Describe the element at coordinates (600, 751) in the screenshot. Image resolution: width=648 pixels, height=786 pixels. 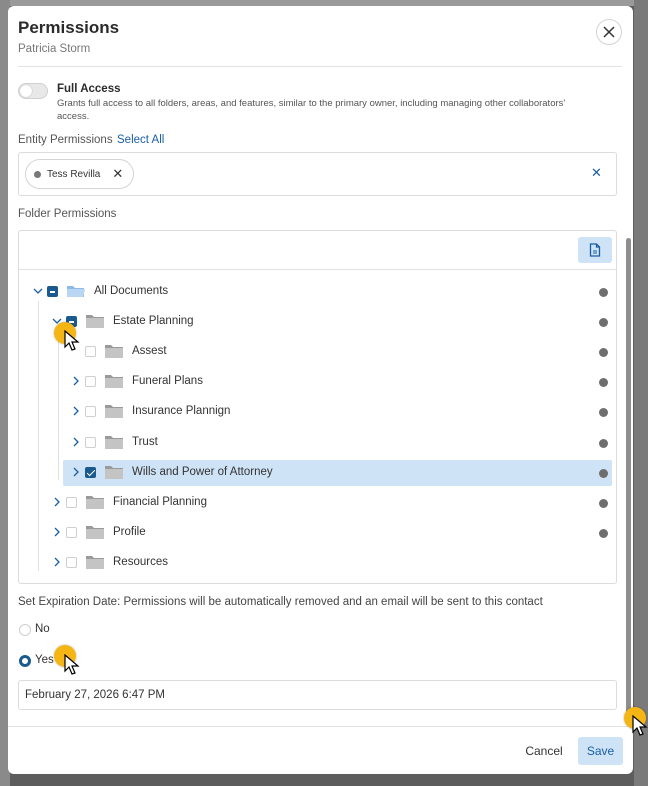
I see `save-button: Save` at that location.